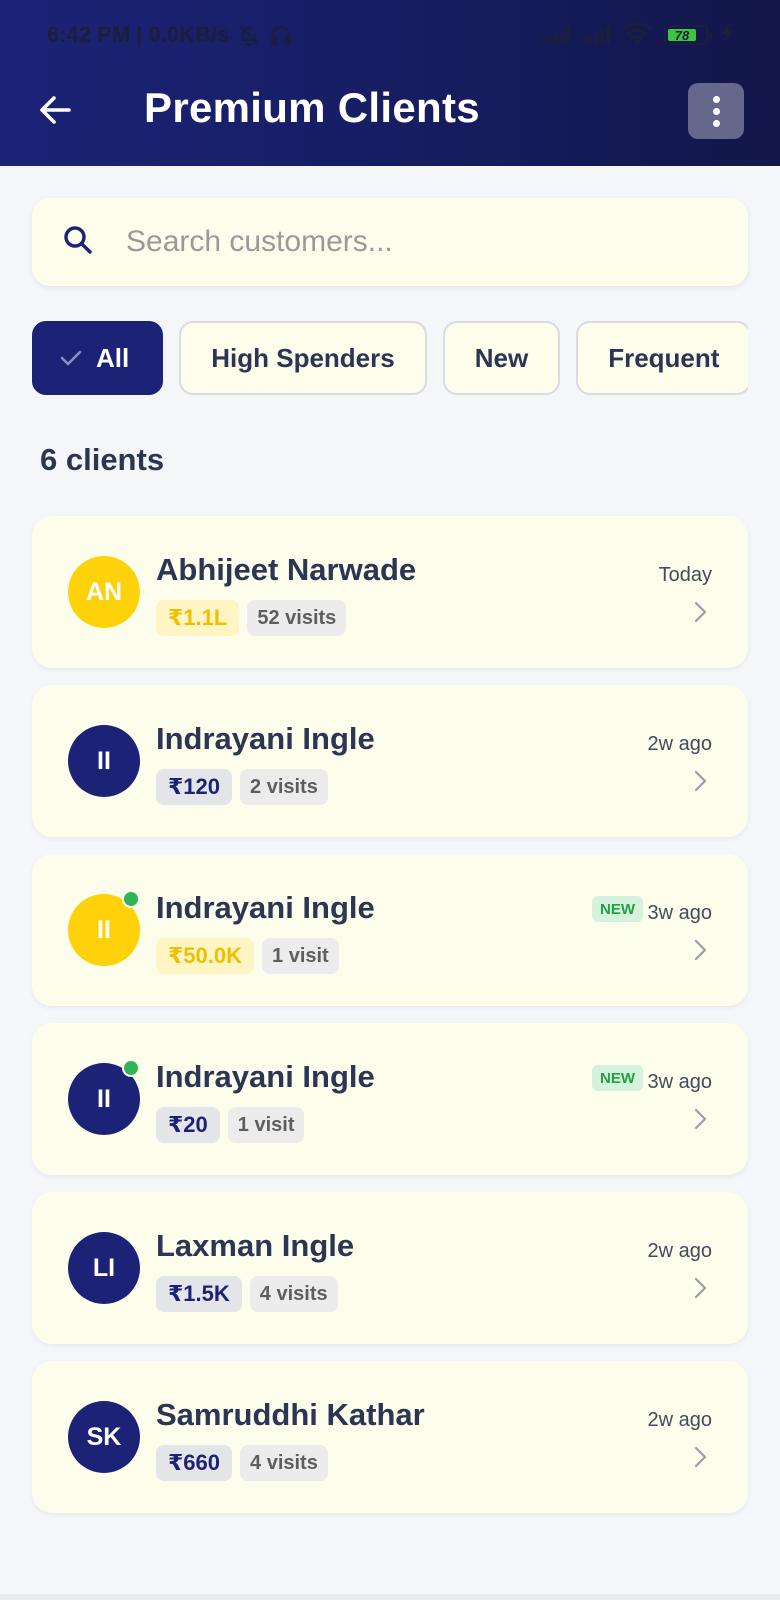 The width and height of the screenshot is (780, 1600). I want to click on client-tags: ₹50.0K 1 visit, so click(247, 956).